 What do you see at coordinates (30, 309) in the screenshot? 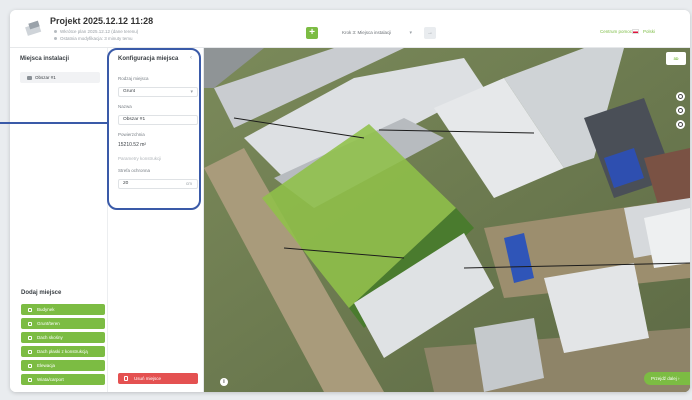
I see `building-icon` at bounding box center [30, 309].